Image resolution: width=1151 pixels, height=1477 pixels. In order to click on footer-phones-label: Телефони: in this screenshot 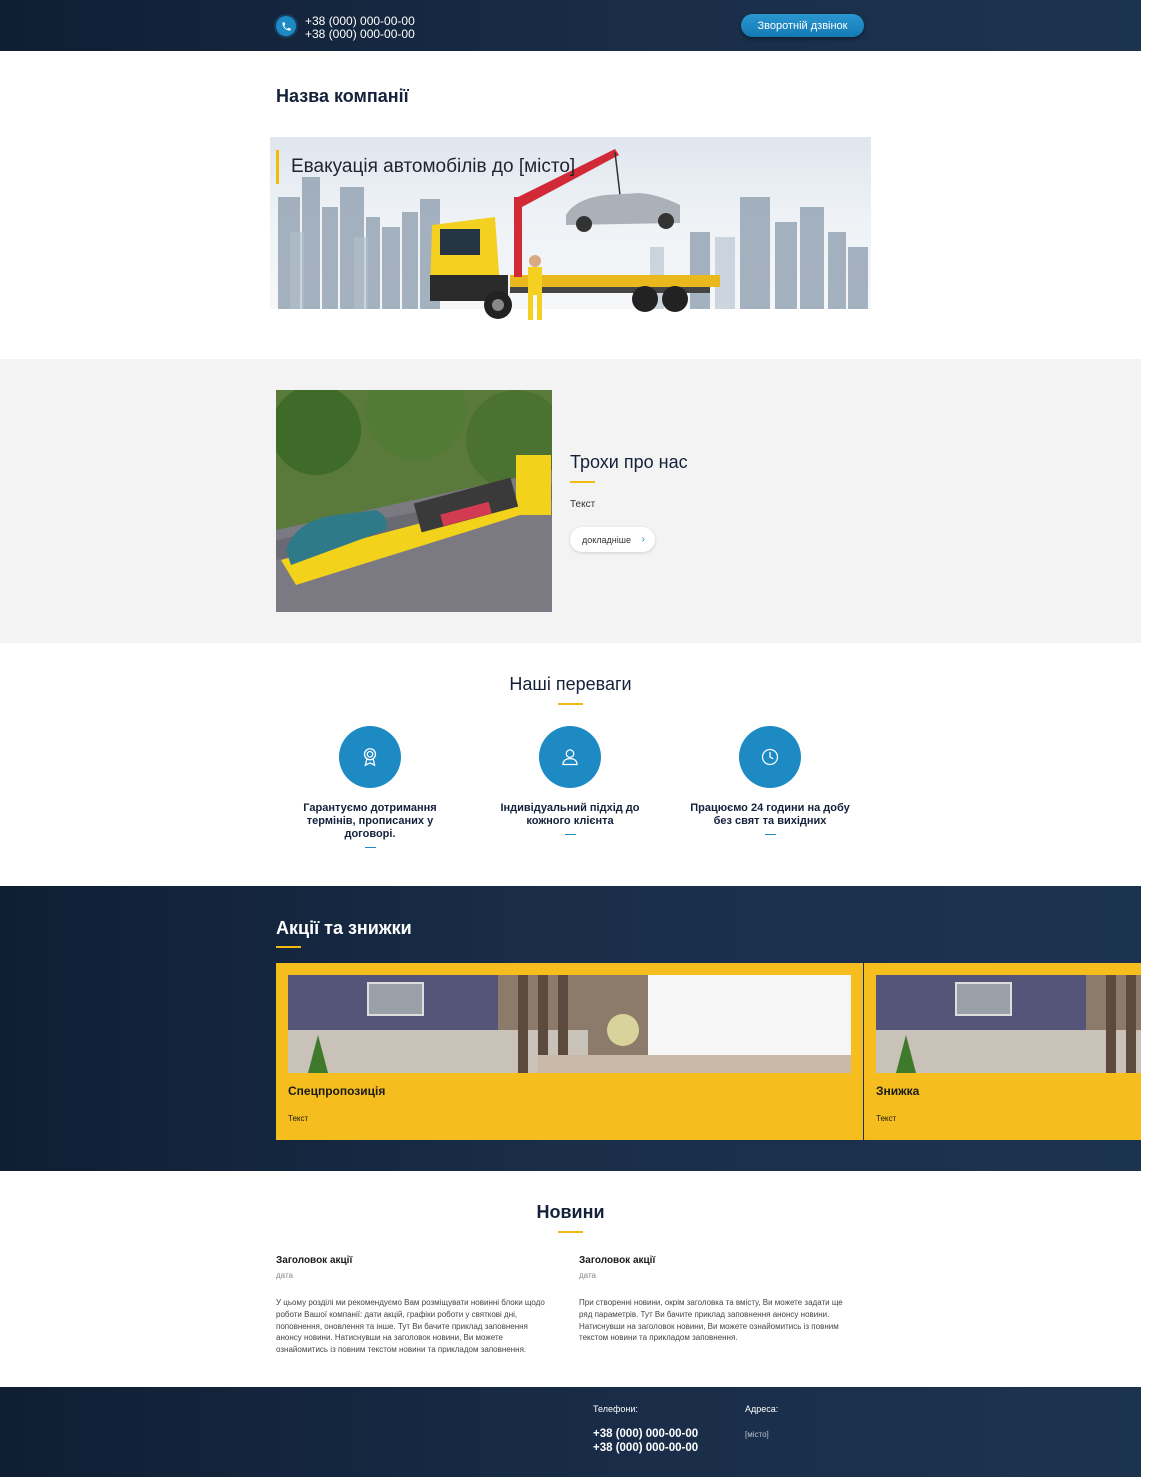, I will do `click(615, 1409)`.